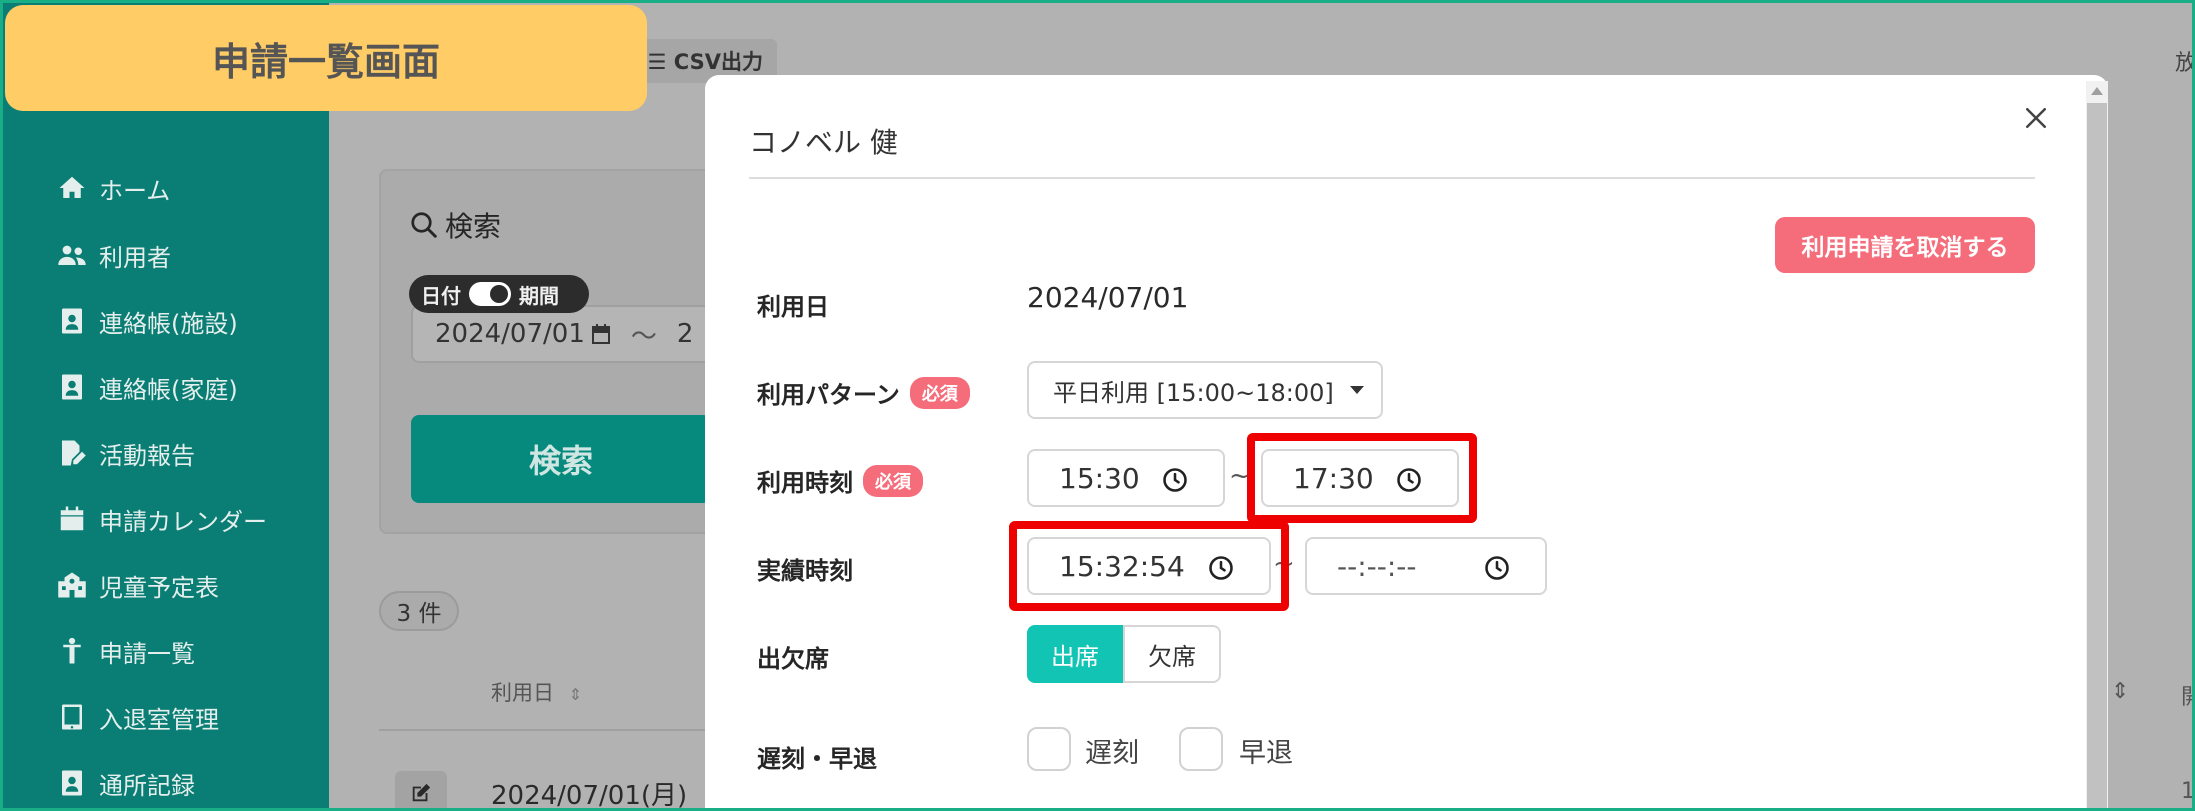  What do you see at coordinates (441, 295) in the screenshot?
I see `toggle-date-label: 日付` at bounding box center [441, 295].